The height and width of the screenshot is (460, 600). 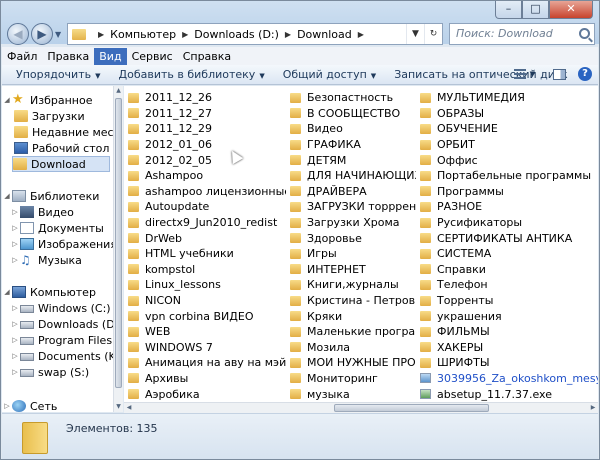 What do you see at coordinates (110, 56) in the screenshot?
I see `menu-view: Вид` at bounding box center [110, 56].